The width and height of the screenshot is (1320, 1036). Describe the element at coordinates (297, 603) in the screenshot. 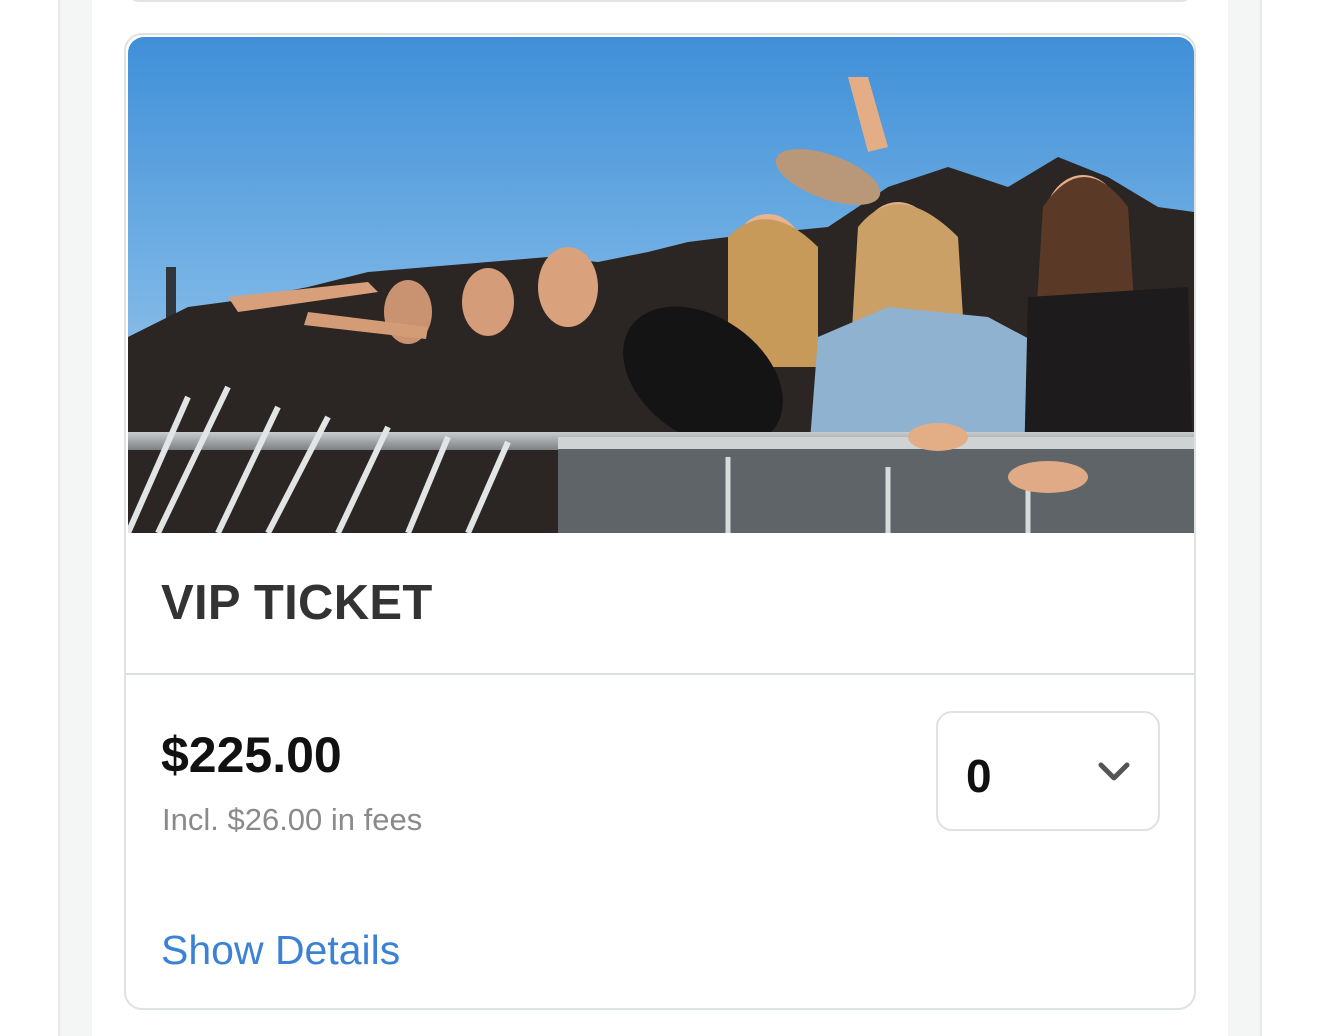

I see `ticket-title: VIP TICKET` at that location.